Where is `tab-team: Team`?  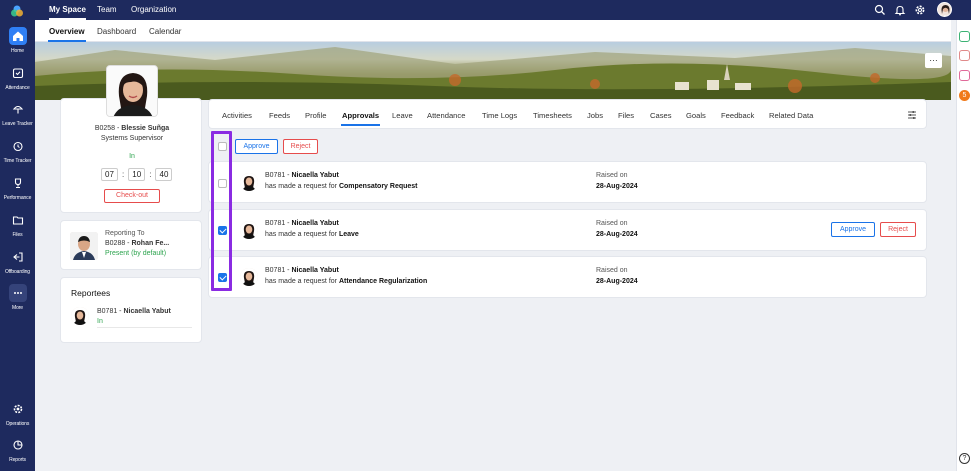 tab-team: Team is located at coordinates (107, 9).